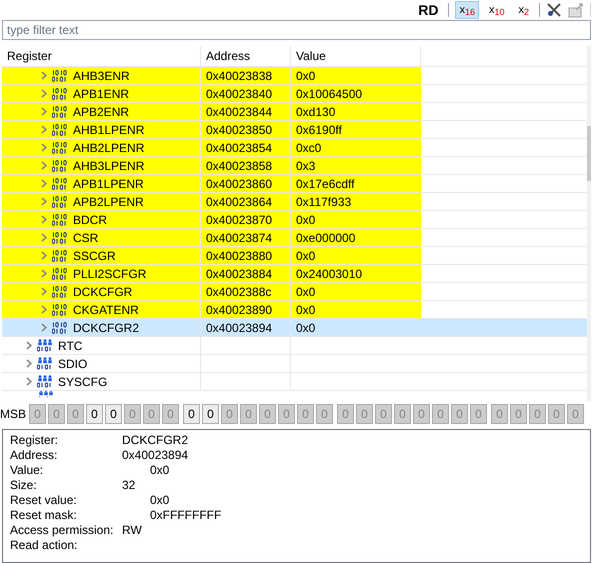  Describe the element at coordinates (239, 274) in the screenshot. I see `address-cell-text: 0x40023884` at that location.